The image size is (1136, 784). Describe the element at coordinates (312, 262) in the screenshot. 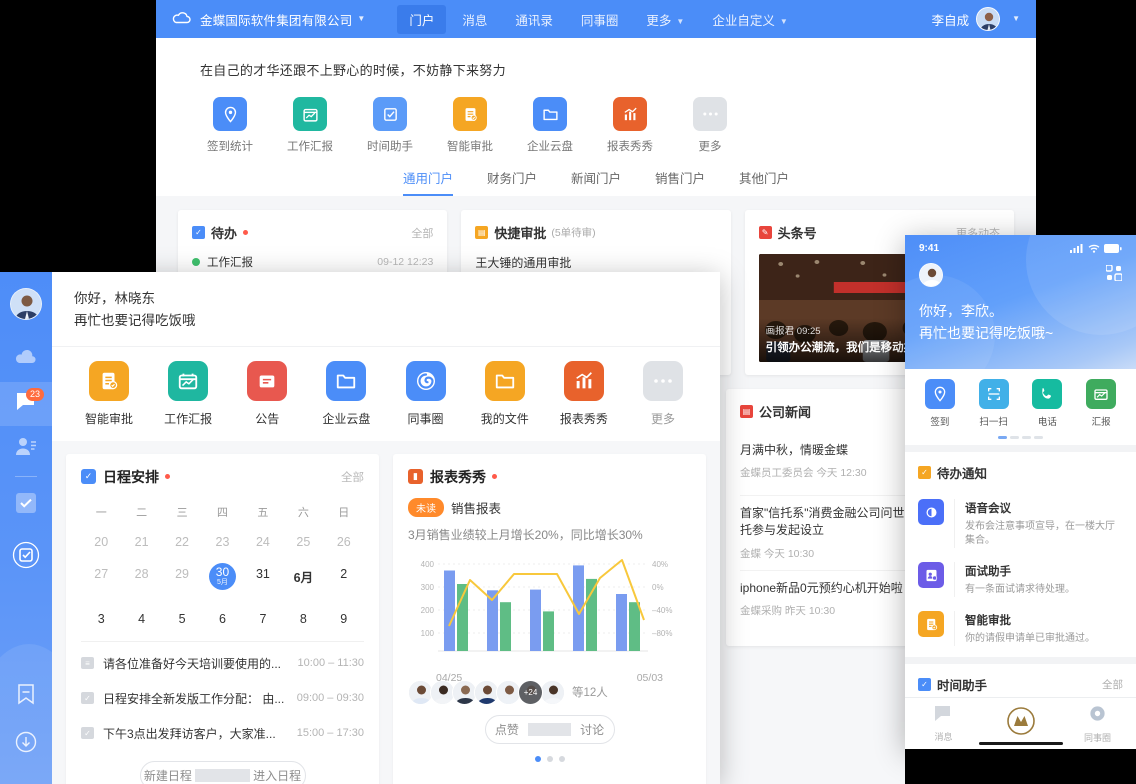

I see `todo-item: 工作汇报 09-12 12:23` at that location.